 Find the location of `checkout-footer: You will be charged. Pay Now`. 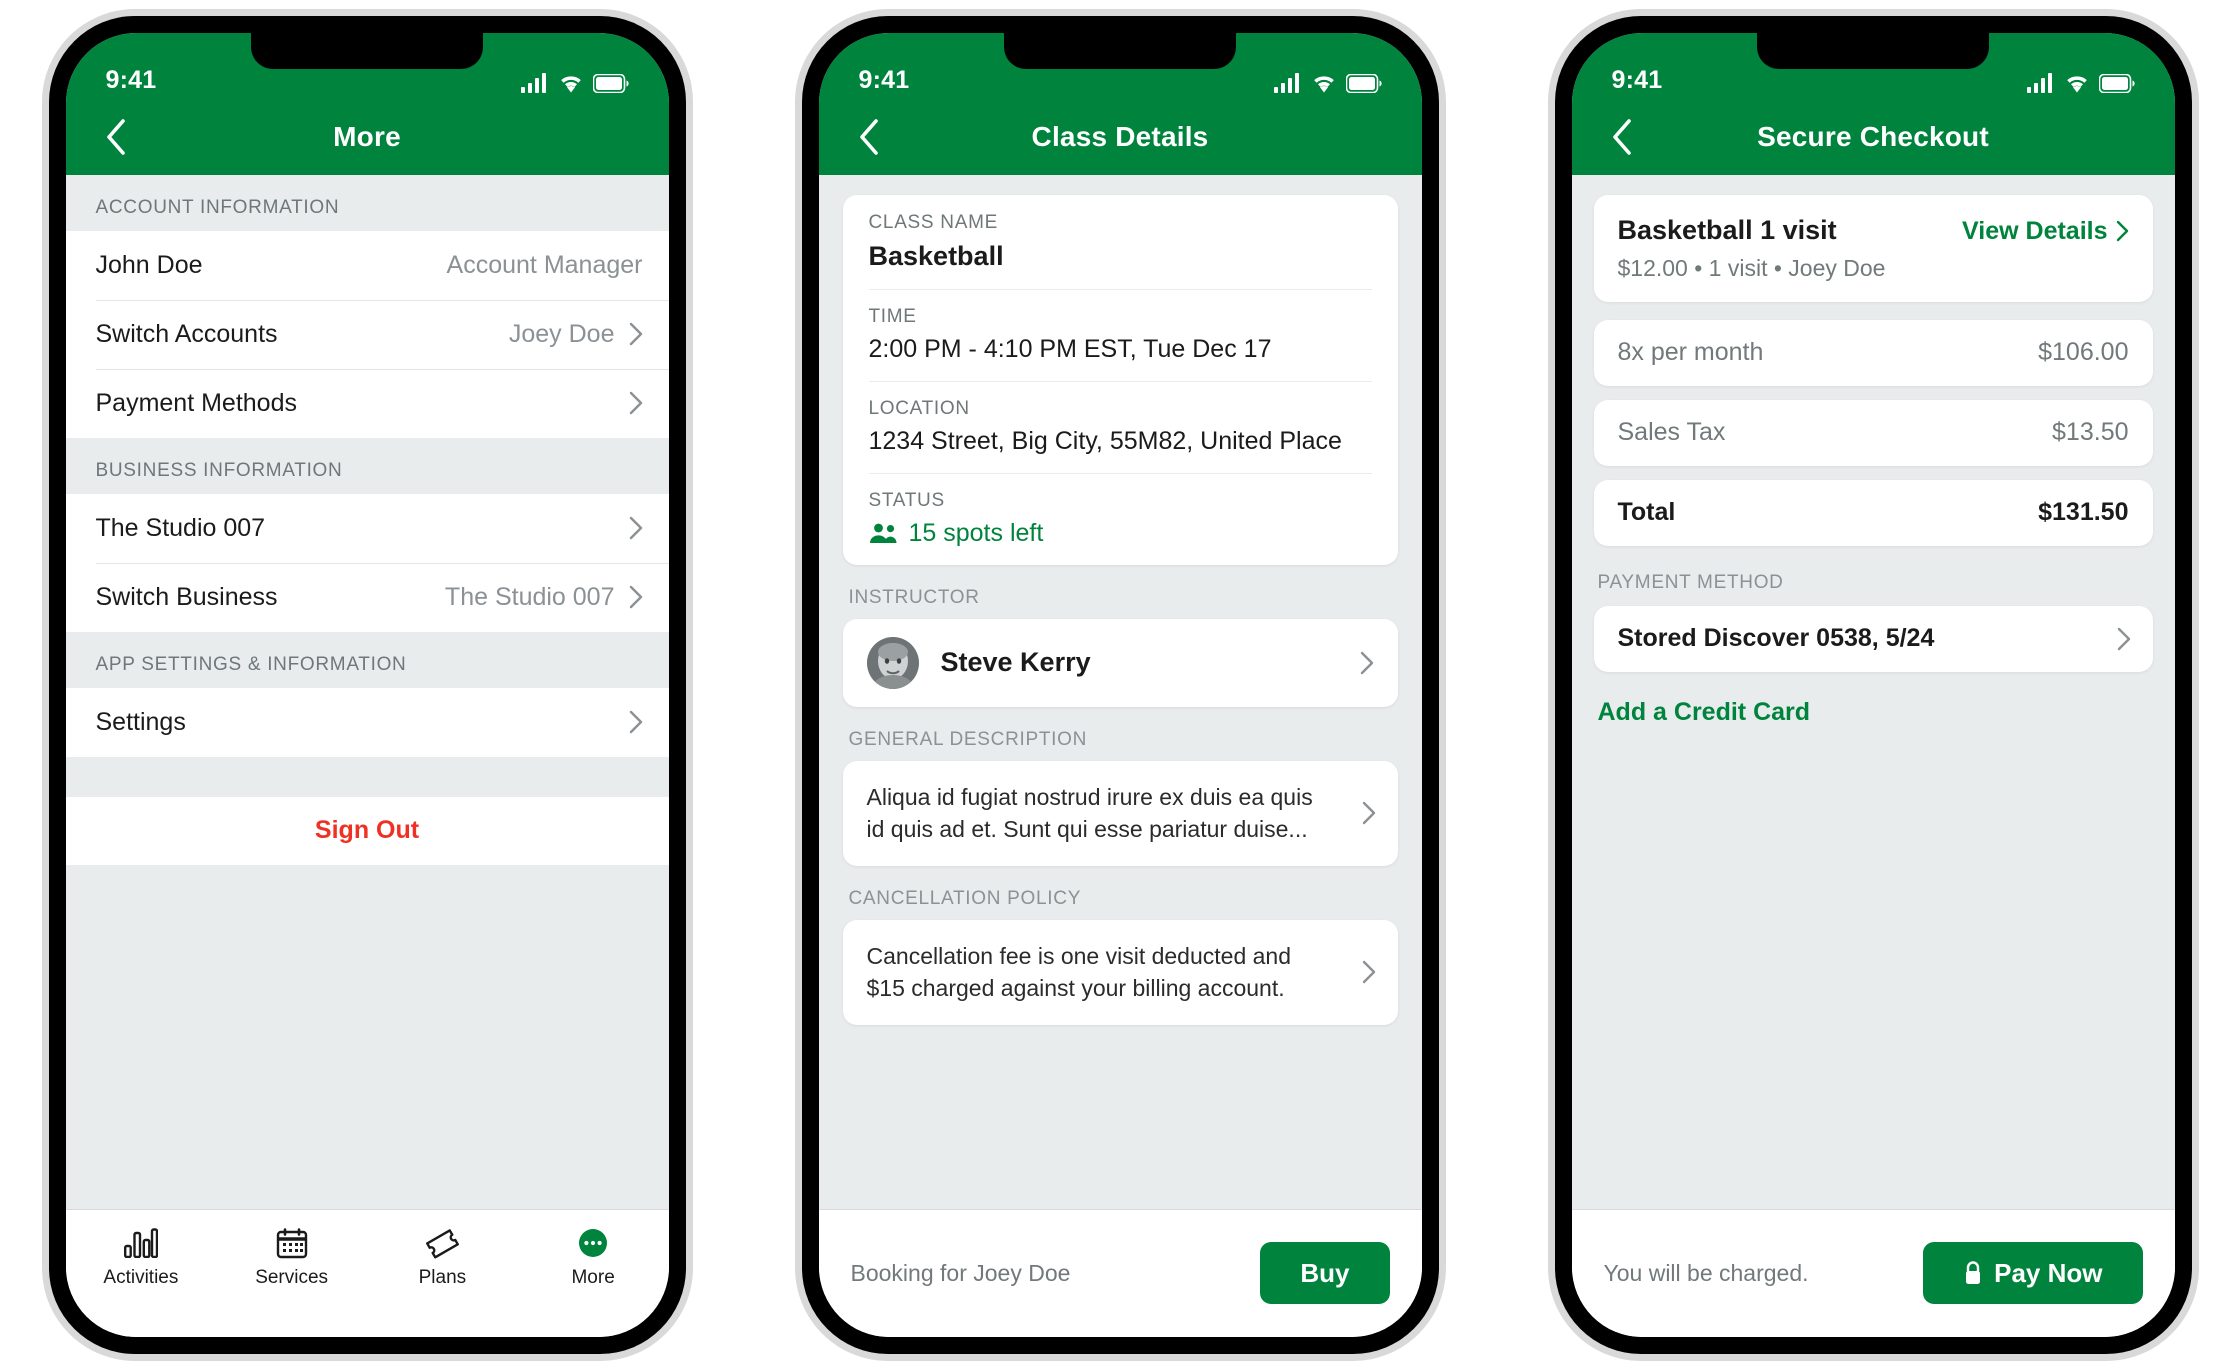

checkout-footer: You will be charged. Pay Now is located at coordinates (1873, 1272).